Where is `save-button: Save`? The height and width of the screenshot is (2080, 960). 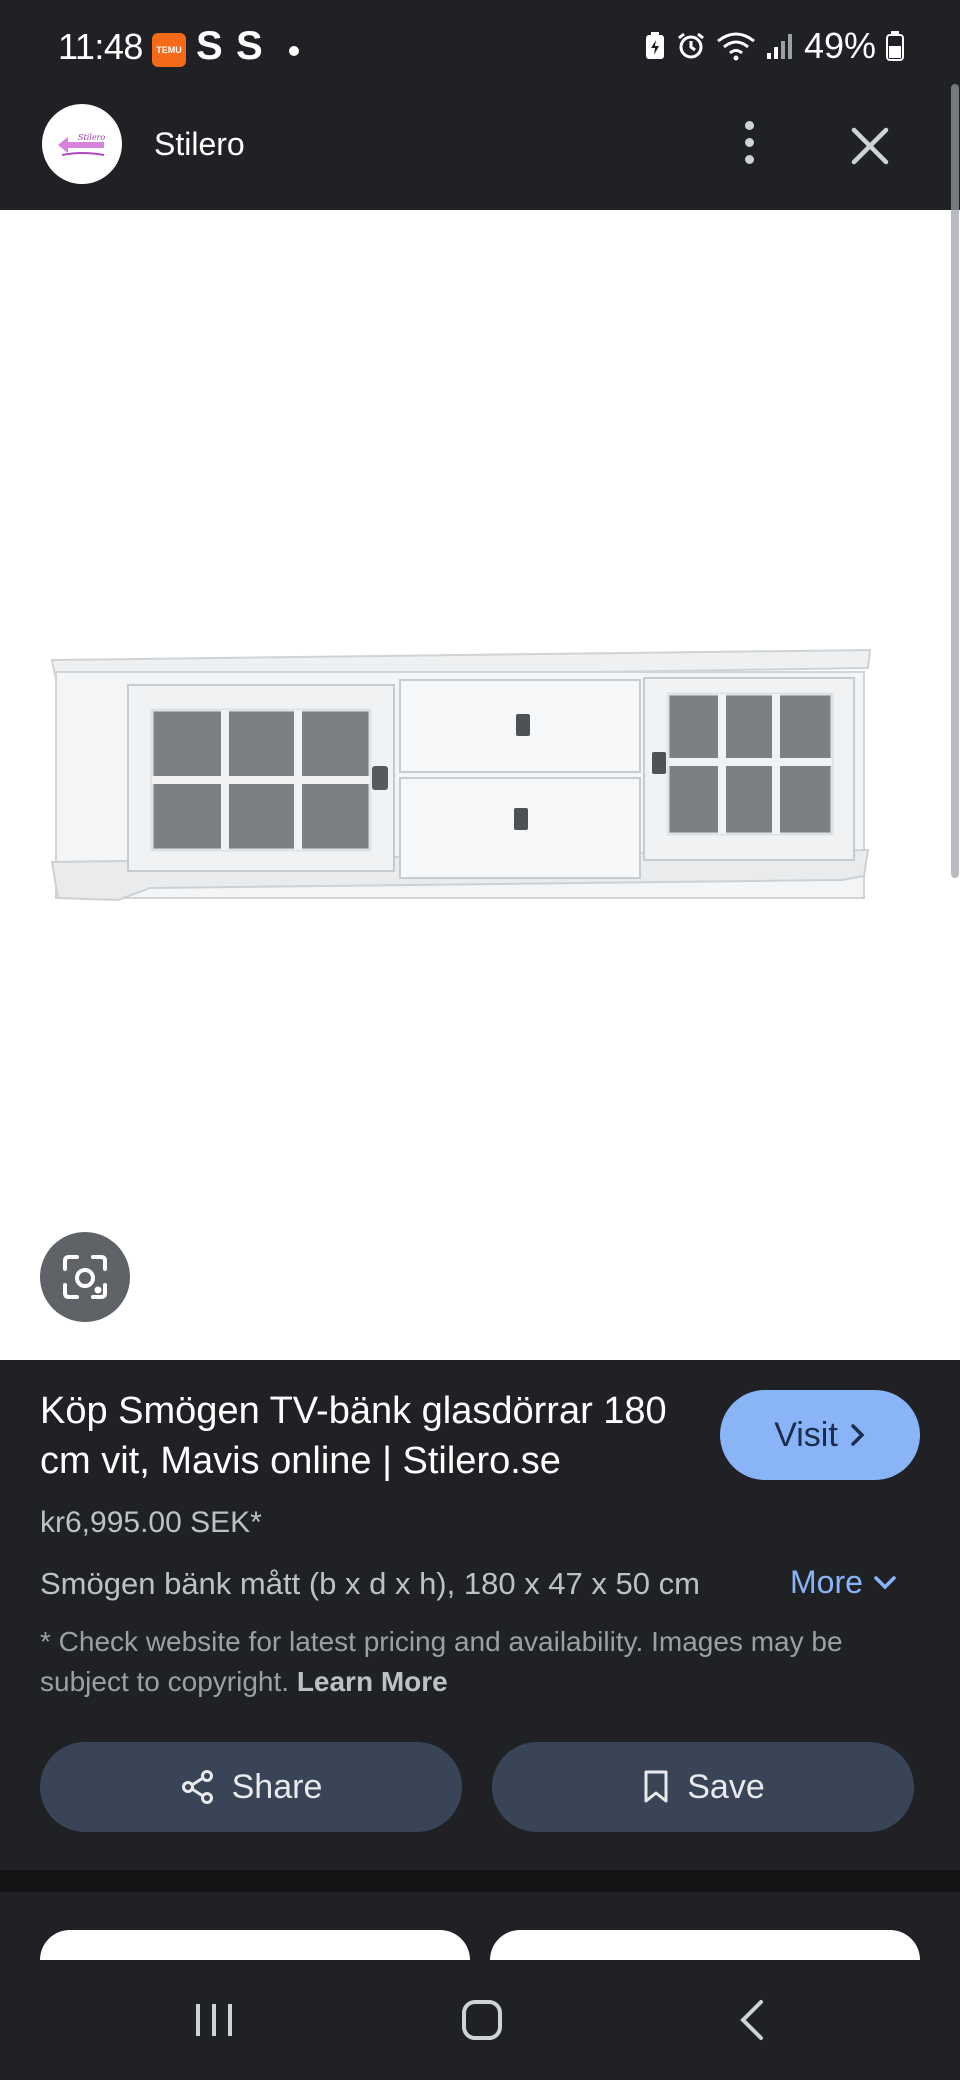
save-button: Save is located at coordinates (703, 1787).